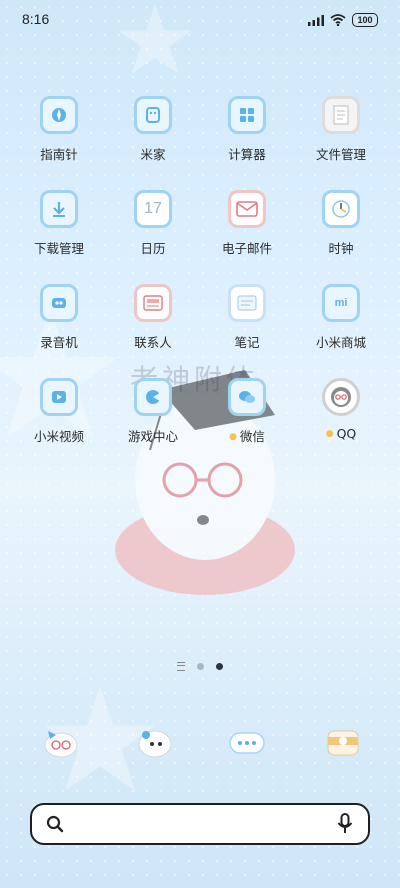  I want to click on app-label: 米家, so click(153, 154).